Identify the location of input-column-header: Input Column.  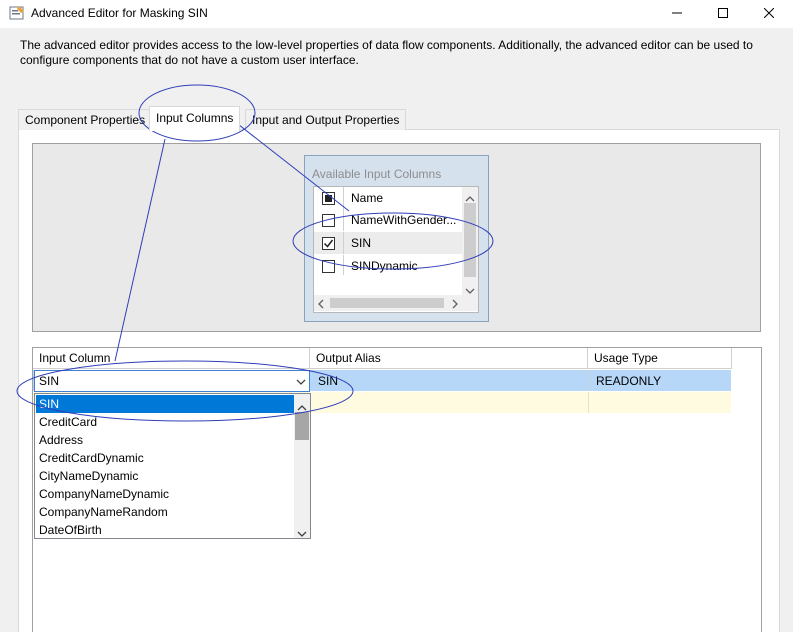
(171, 358).